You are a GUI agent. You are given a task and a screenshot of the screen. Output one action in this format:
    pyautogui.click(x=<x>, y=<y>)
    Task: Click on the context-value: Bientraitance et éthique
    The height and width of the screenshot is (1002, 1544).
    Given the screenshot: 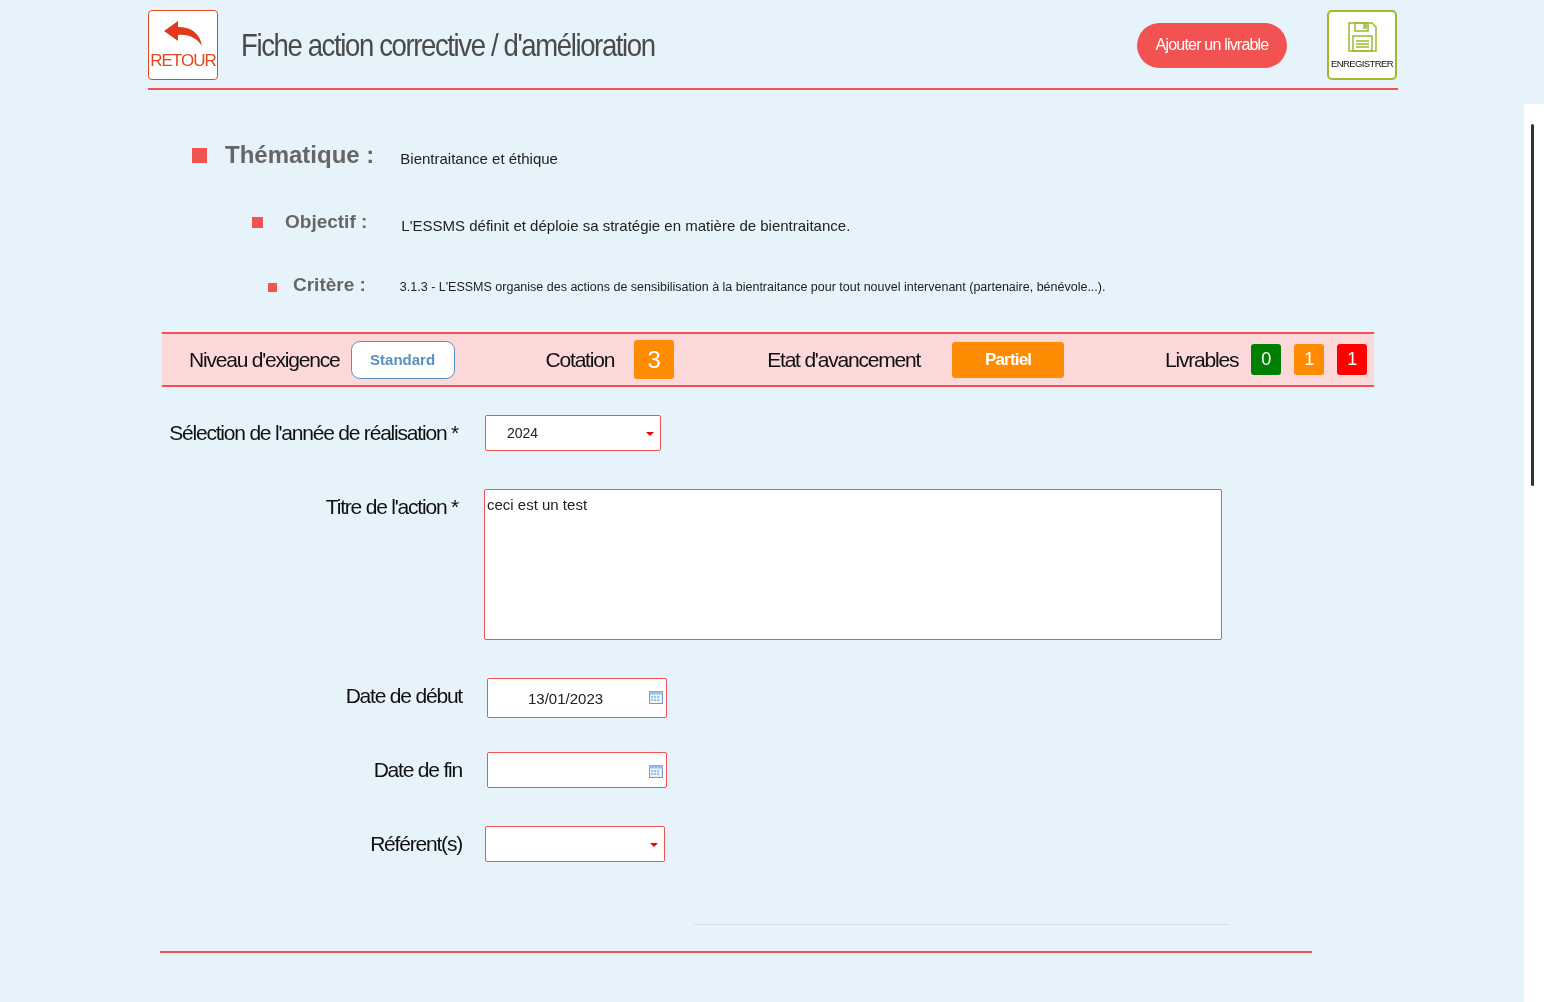 What is the action you would take?
    pyautogui.click(x=479, y=158)
    